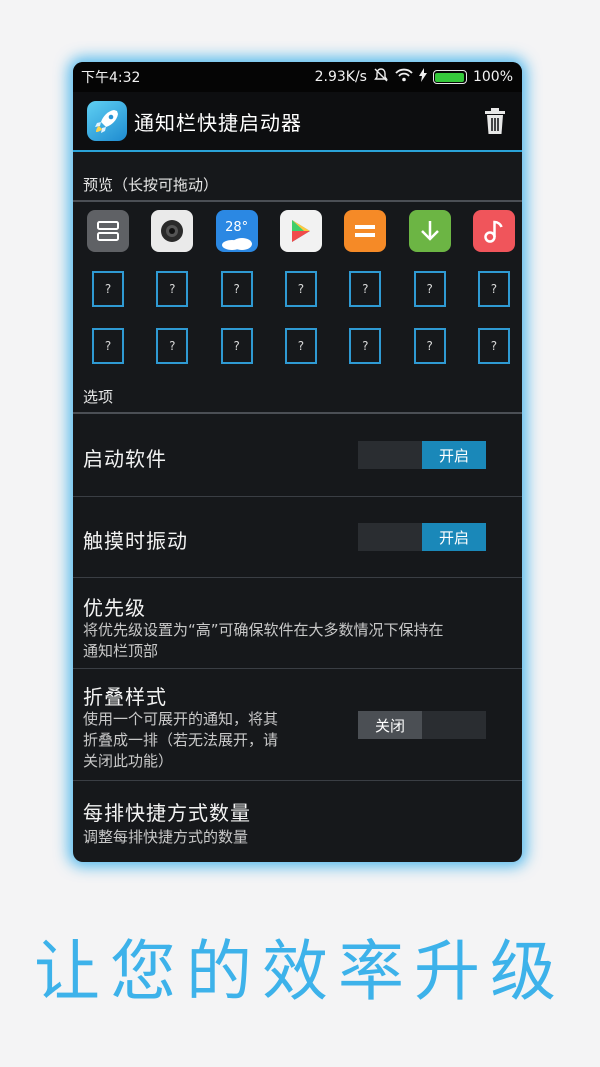 This screenshot has height=1067, width=600. I want to click on mute-bell-icon, so click(381, 77).